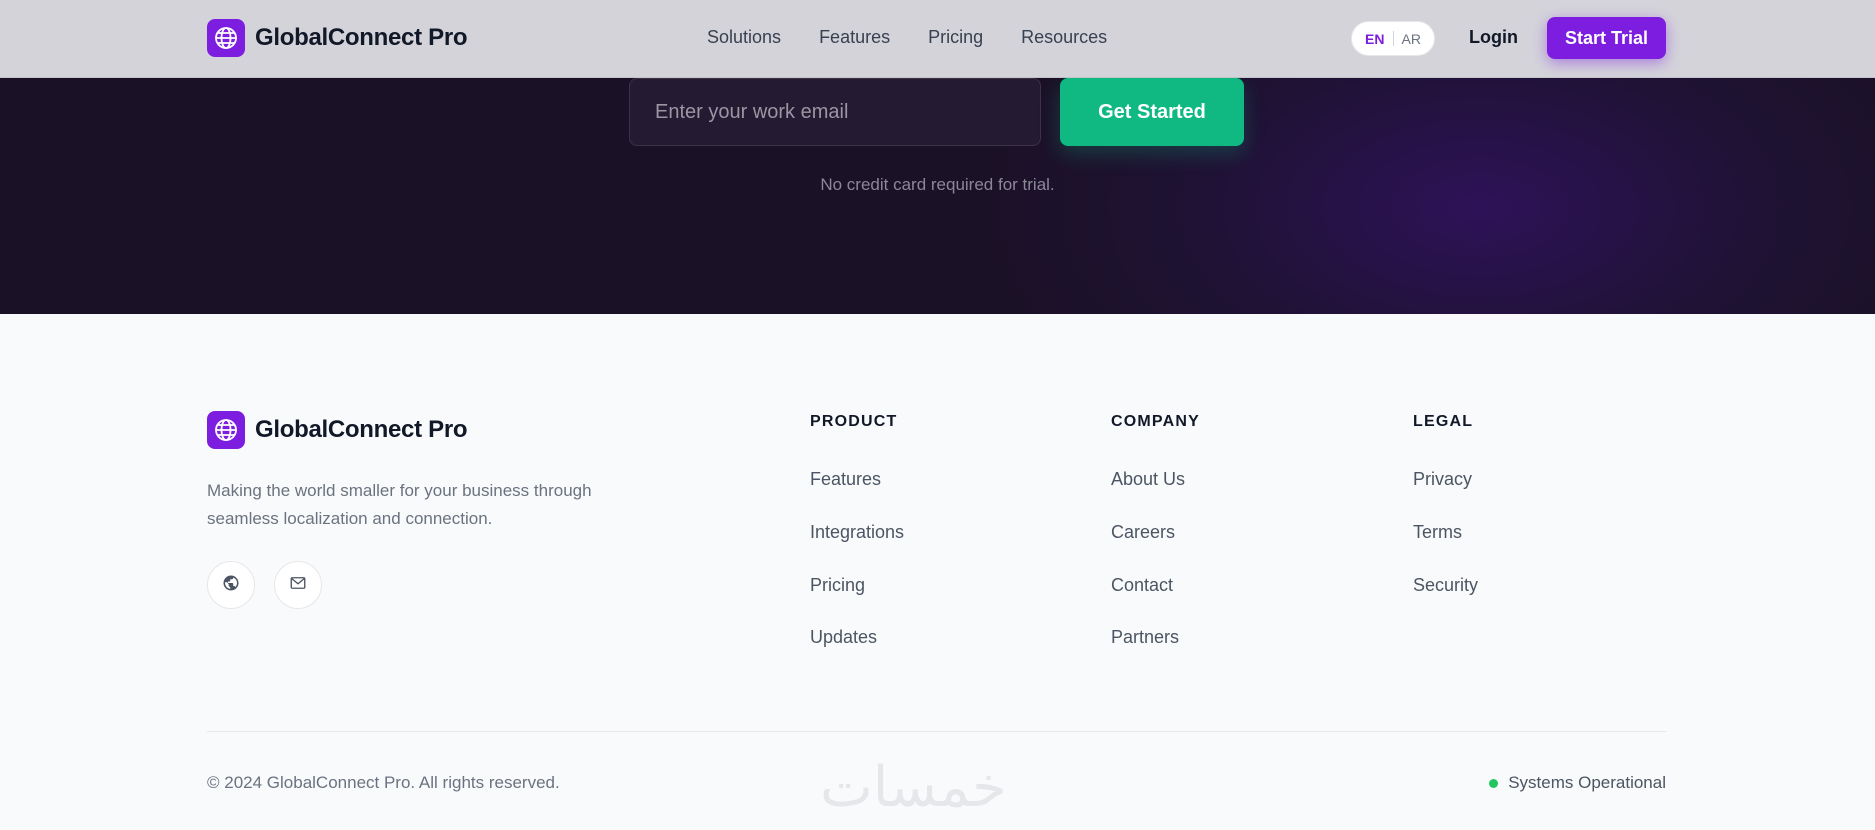 This screenshot has width=1875, height=830. I want to click on footer-link-about: About Us, so click(1148, 479).